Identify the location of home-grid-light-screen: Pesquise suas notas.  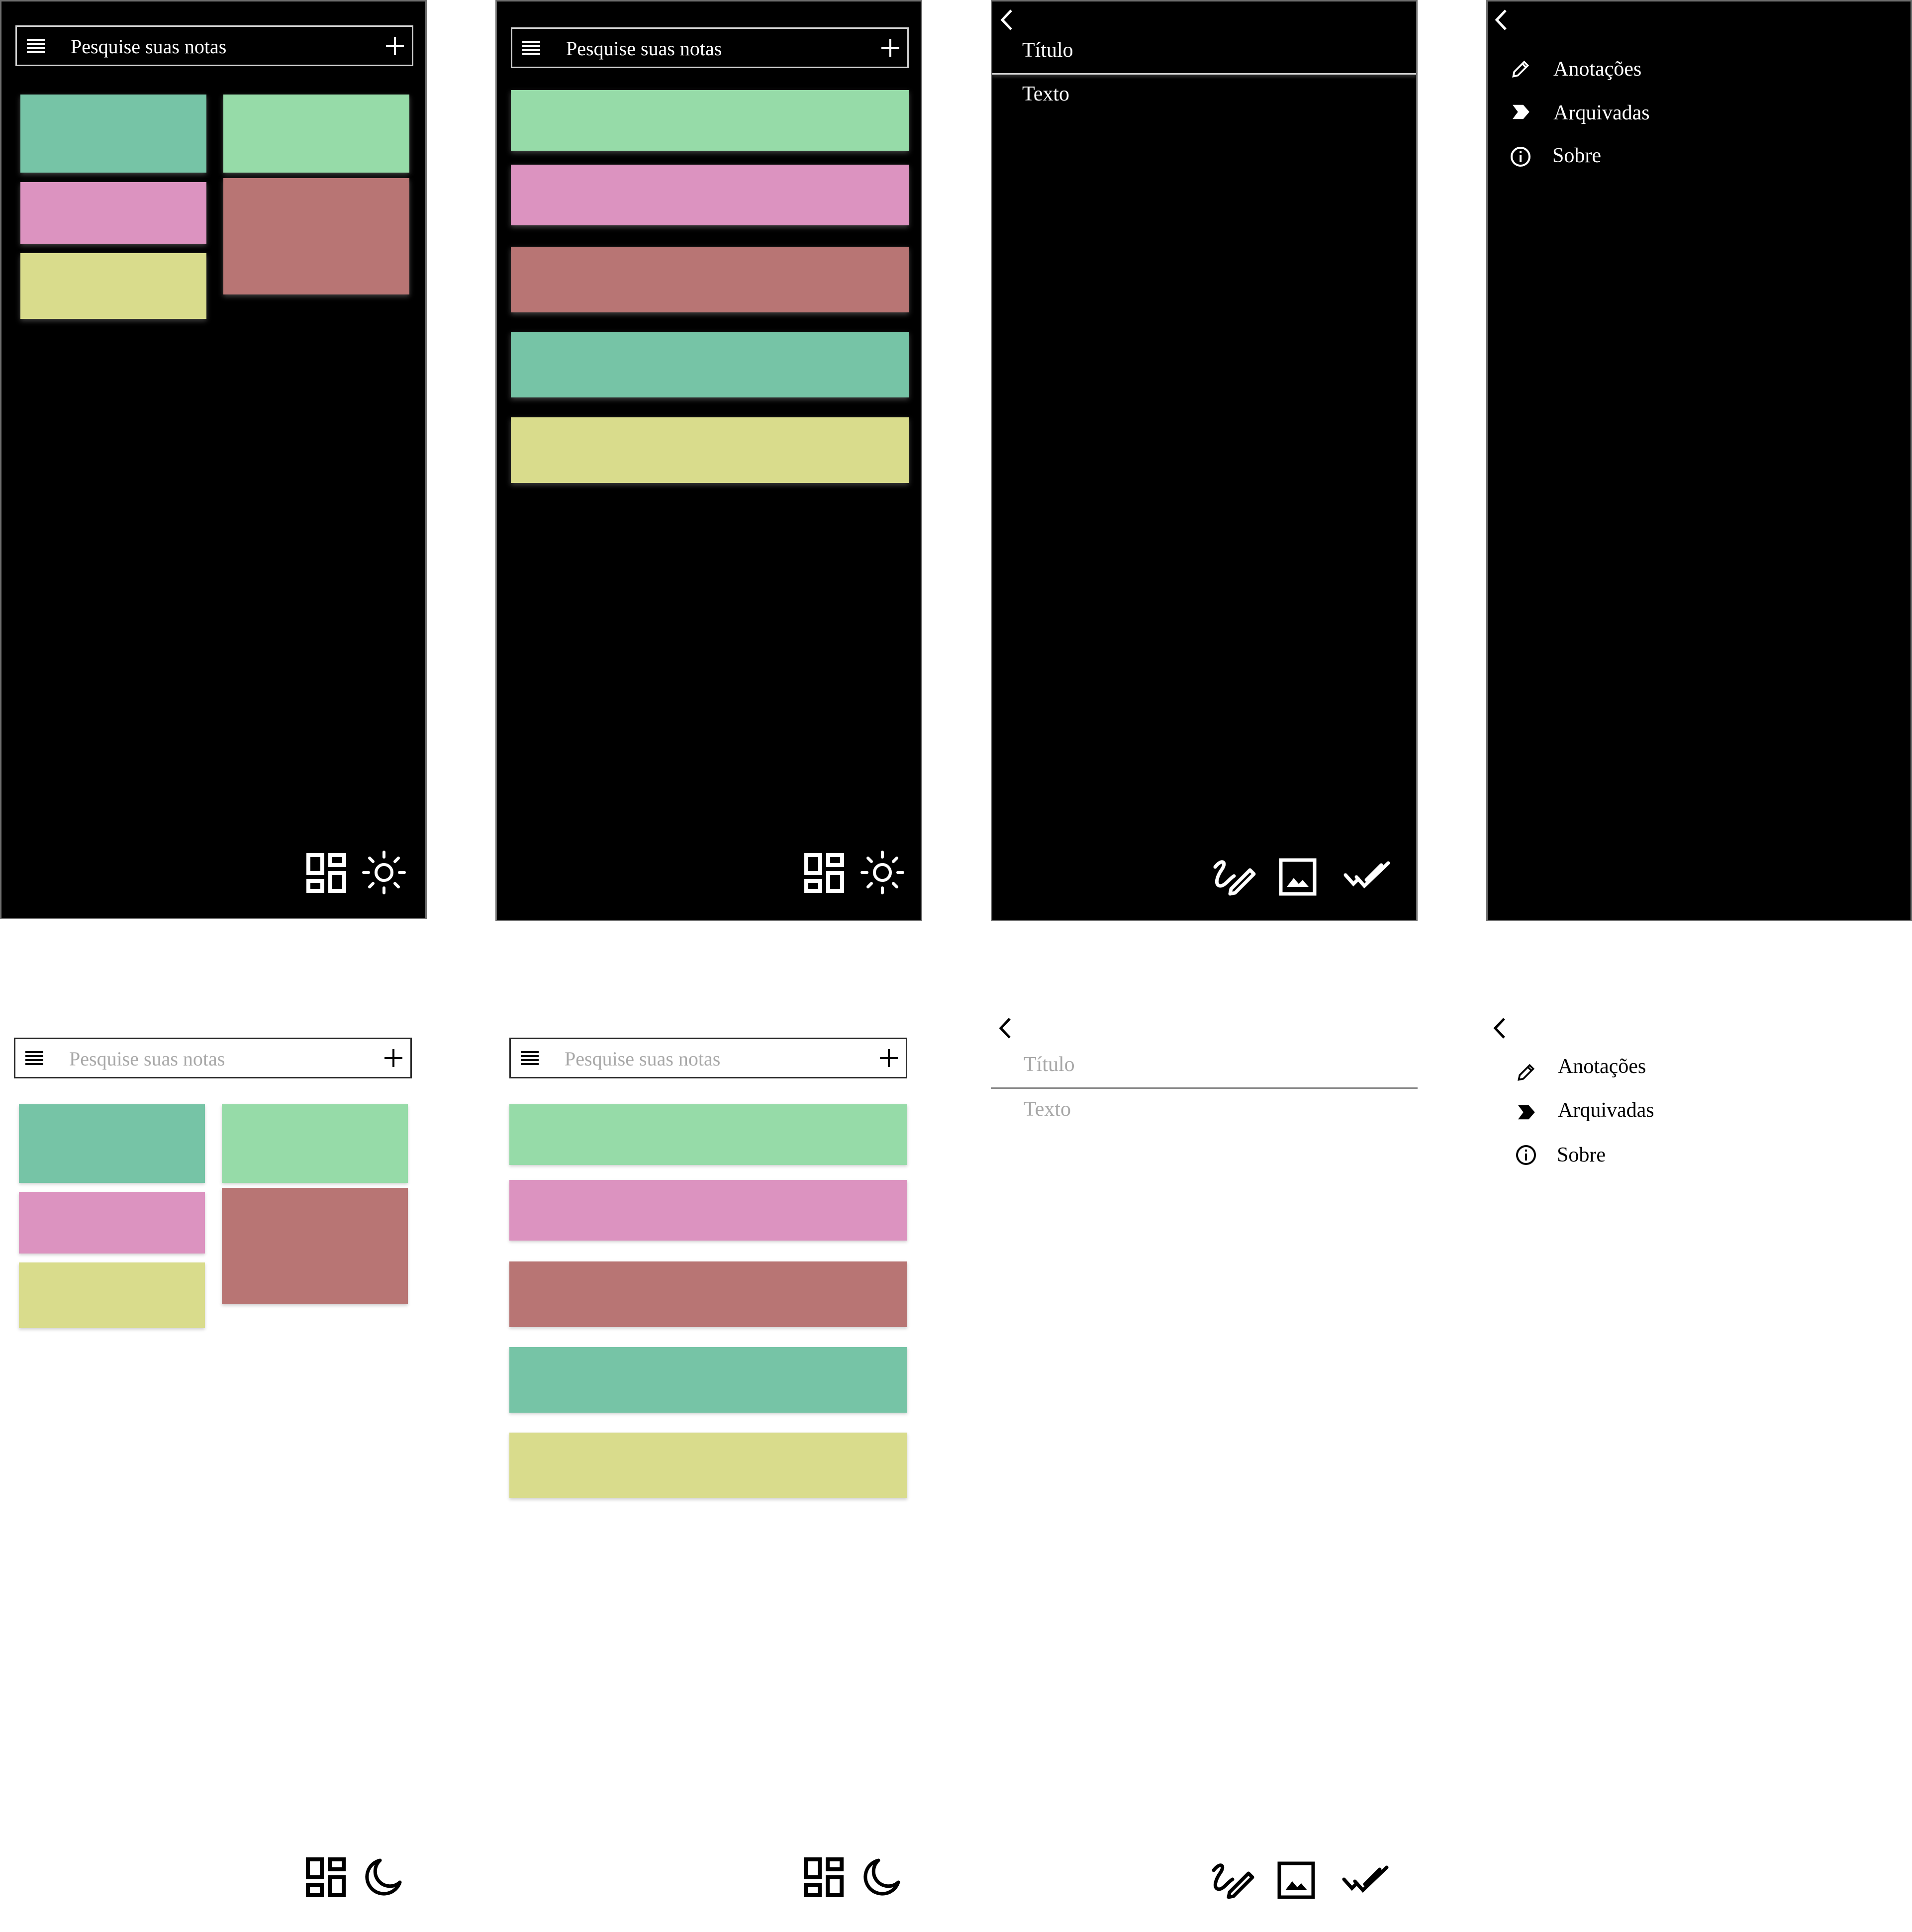
(213, 1471).